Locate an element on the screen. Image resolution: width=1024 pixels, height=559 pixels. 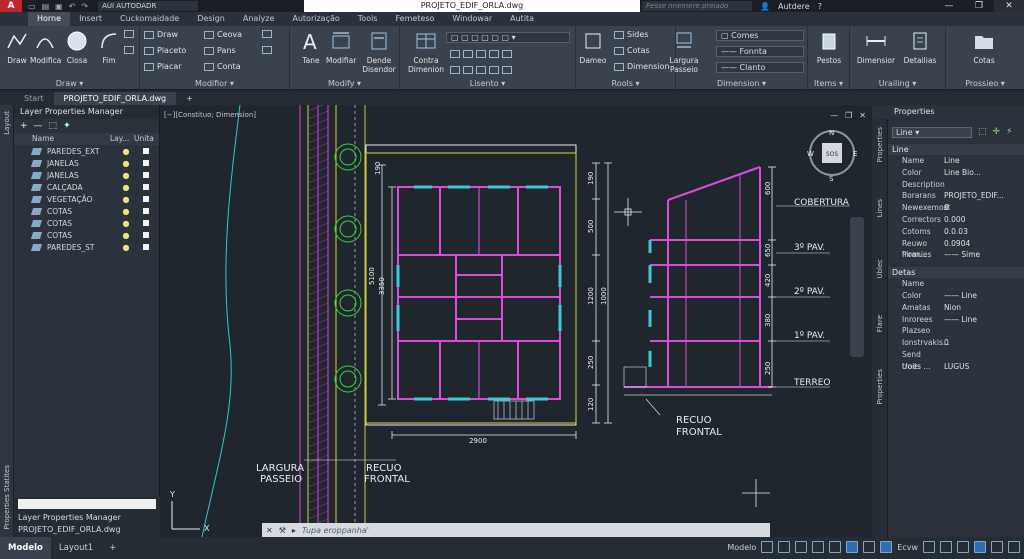
viewport-label: [−][Constituo; Dimension] is located at coordinates (210, 115).